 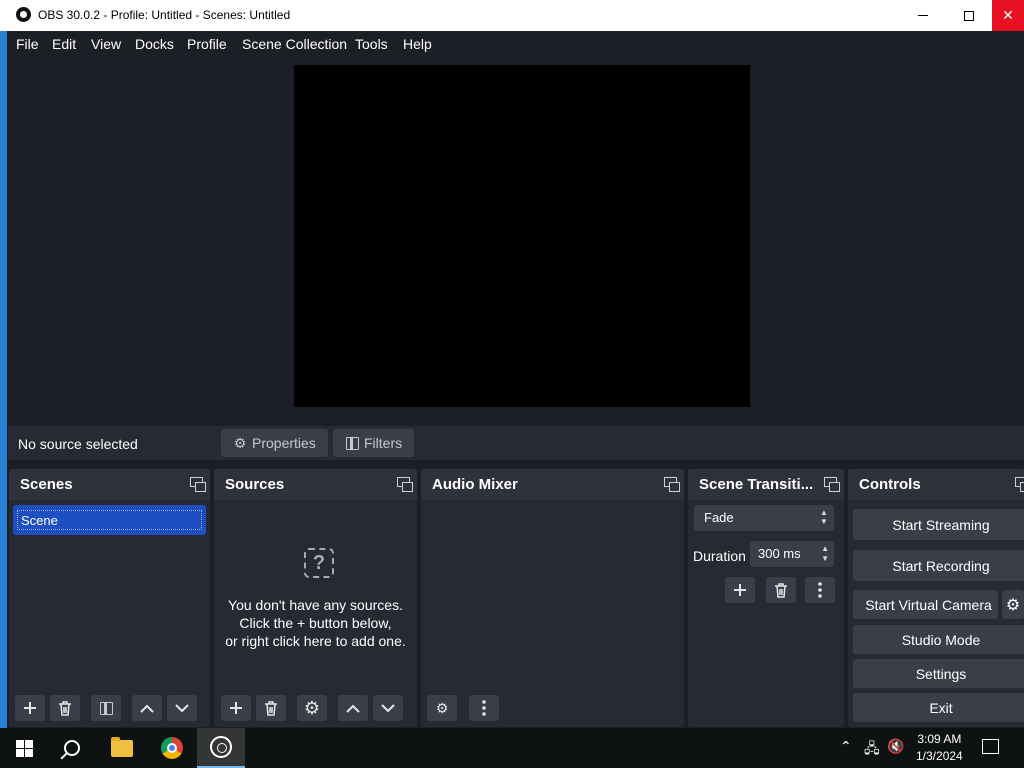 What do you see at coordinates (939, 756) in the screenshot?
I see `clock-date: 1/3/2024` at bounding box center [939, 756].